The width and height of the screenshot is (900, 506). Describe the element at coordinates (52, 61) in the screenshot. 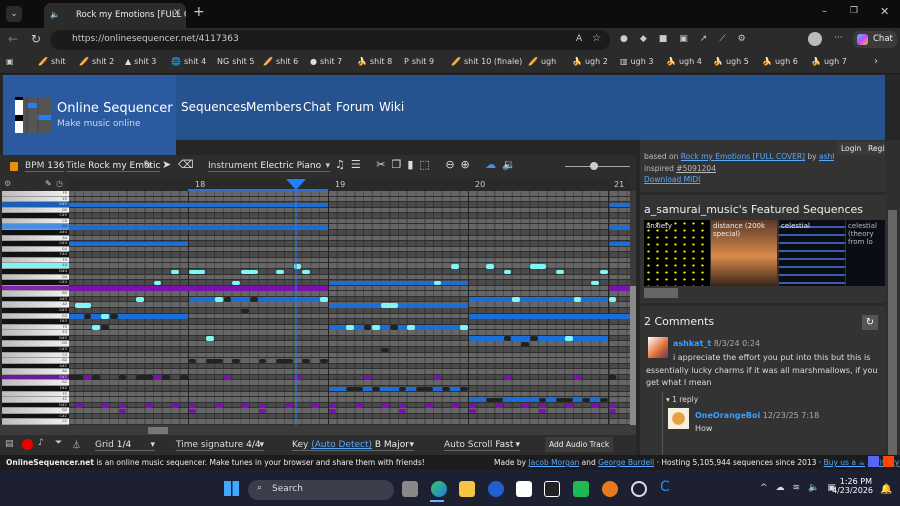

I see `bookmark-item: 🥖 shit` at that location.